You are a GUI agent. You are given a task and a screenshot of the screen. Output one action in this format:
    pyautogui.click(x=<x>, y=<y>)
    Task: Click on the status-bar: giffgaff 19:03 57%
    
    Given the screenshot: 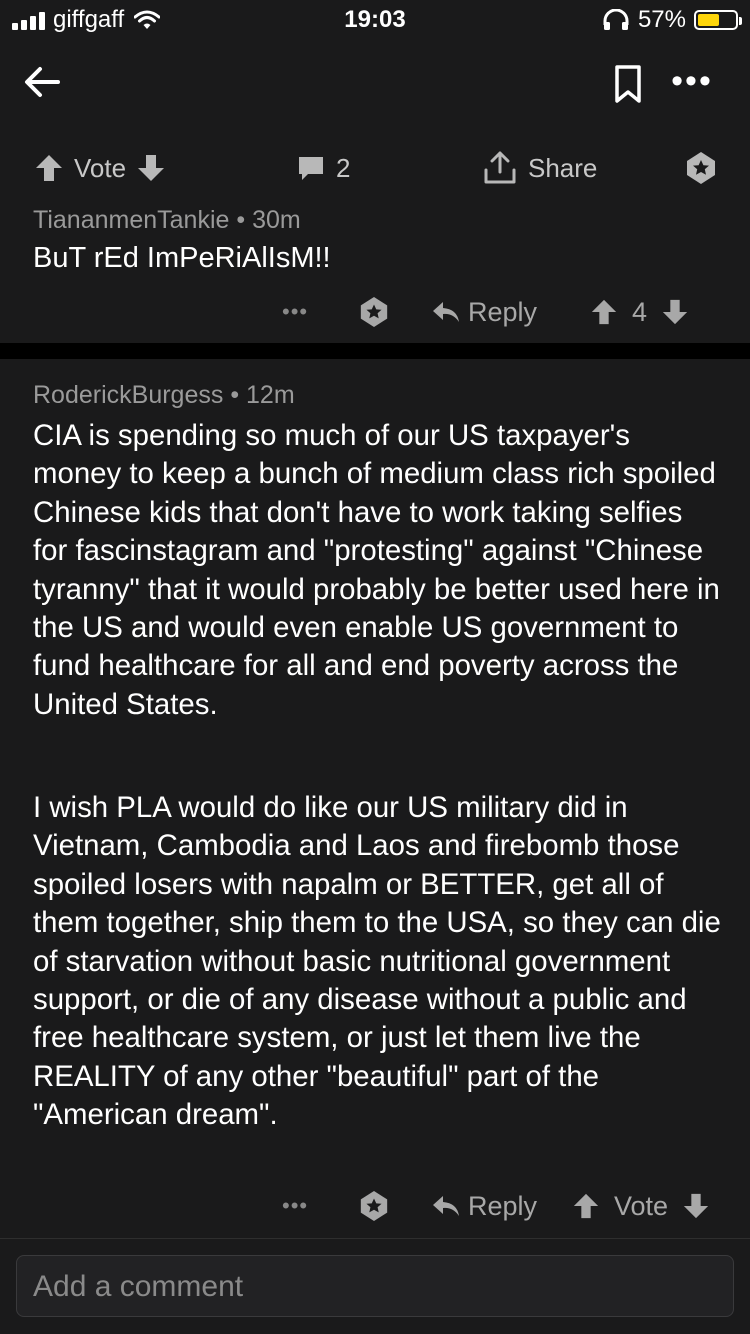 What is the action you would take?
    pyautogui.click(x=375, y=21)
    